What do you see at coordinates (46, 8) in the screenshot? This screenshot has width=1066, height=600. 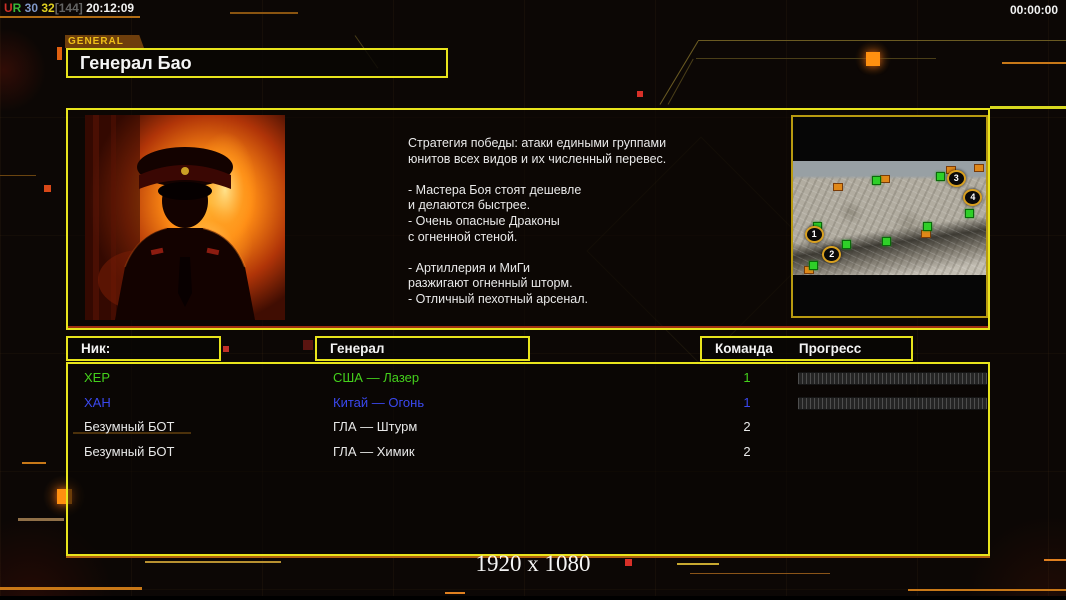 I see `status-segment: 32` at bounding box center [46, 8].